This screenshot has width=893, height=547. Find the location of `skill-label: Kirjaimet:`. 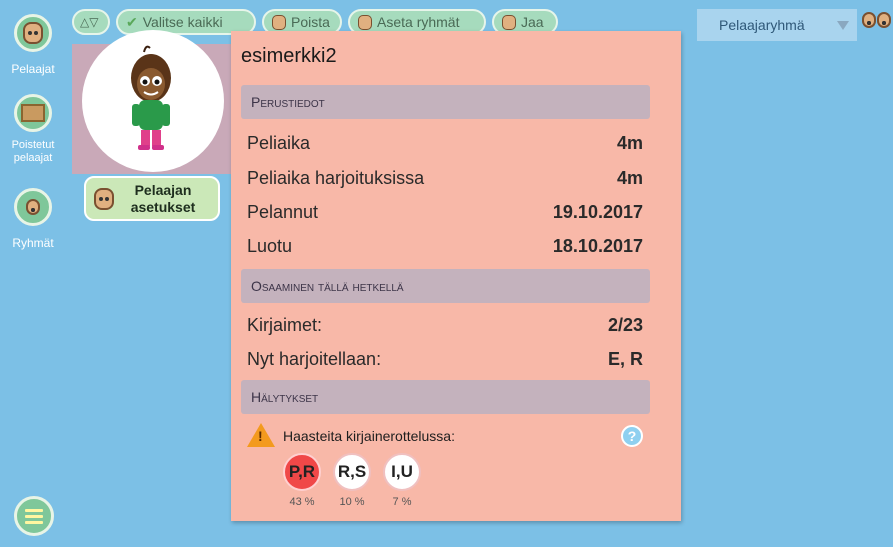

skill-label: Kirjaimet: is located at coordinates (285, 325).